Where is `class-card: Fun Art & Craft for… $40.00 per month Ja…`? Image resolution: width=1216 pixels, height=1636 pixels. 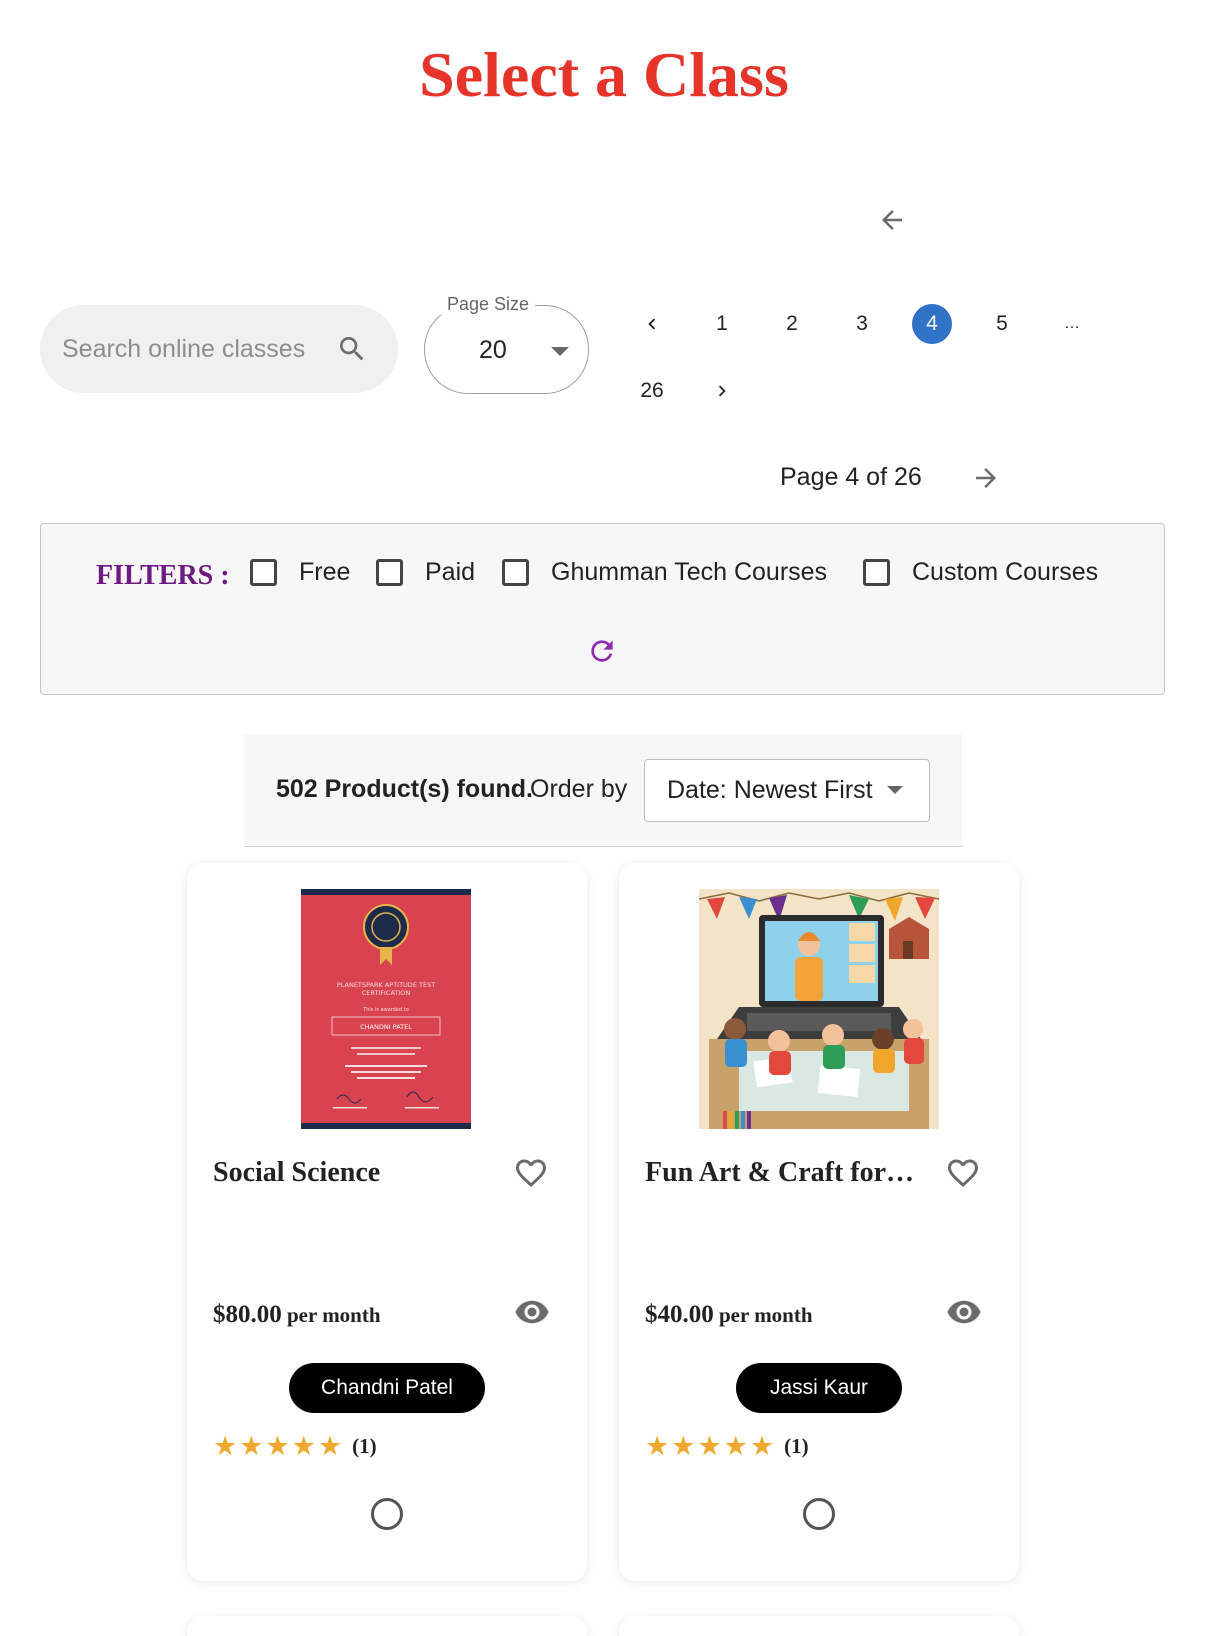
class-card: Fun Art & Craft for… $40.00 per month Ja… is located at coordinates (819, 1222).